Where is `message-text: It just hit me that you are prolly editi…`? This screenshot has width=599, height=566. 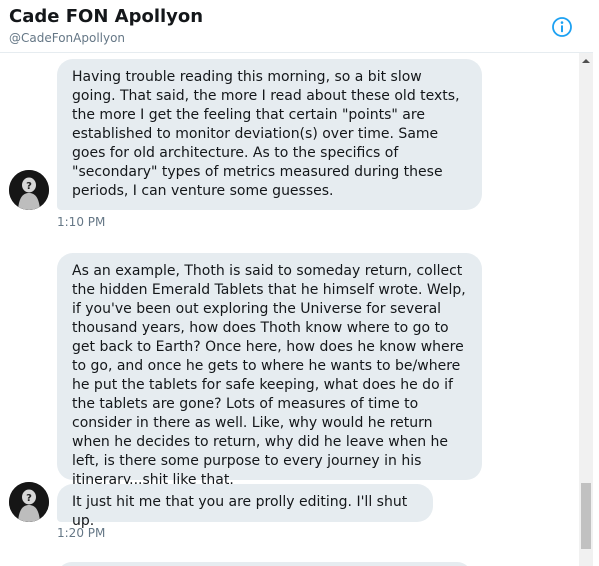
message-text: It just hit me that you are prolly editi… is located at coordinates (240, 511).